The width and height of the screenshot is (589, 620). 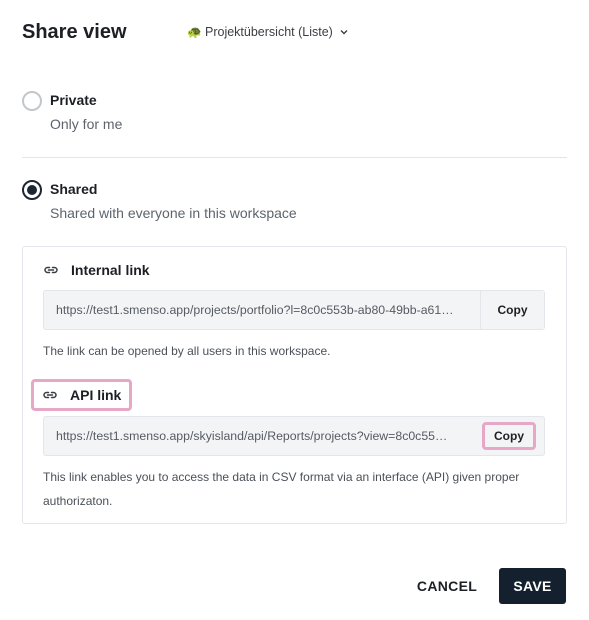 I want to click on dialog-title: Share view, so click(x=74, y=32).